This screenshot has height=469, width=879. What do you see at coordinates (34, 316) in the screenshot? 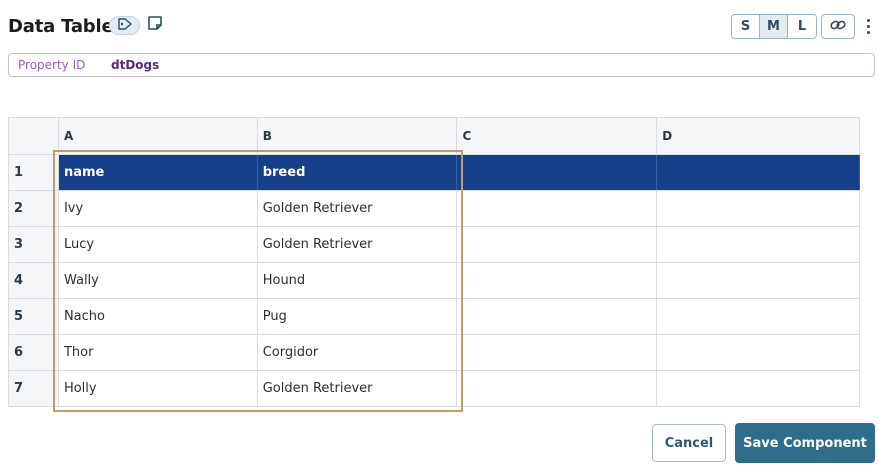
I see `row-number: 5` at bounding box center [34, 316].